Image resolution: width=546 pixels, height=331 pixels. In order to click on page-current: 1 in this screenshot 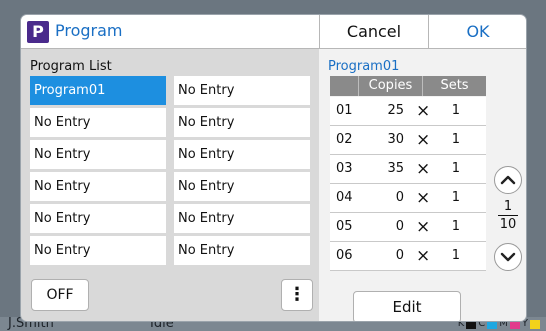, I will do `click(508, 206)`.